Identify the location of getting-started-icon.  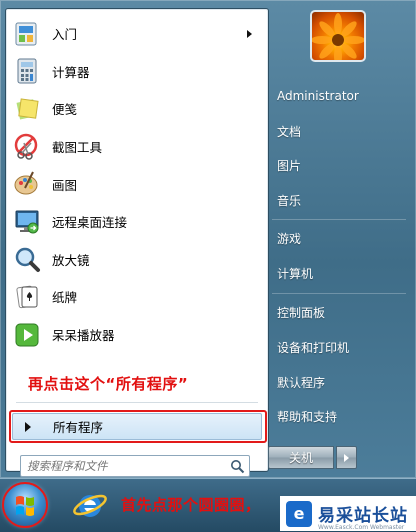
(27, 34).